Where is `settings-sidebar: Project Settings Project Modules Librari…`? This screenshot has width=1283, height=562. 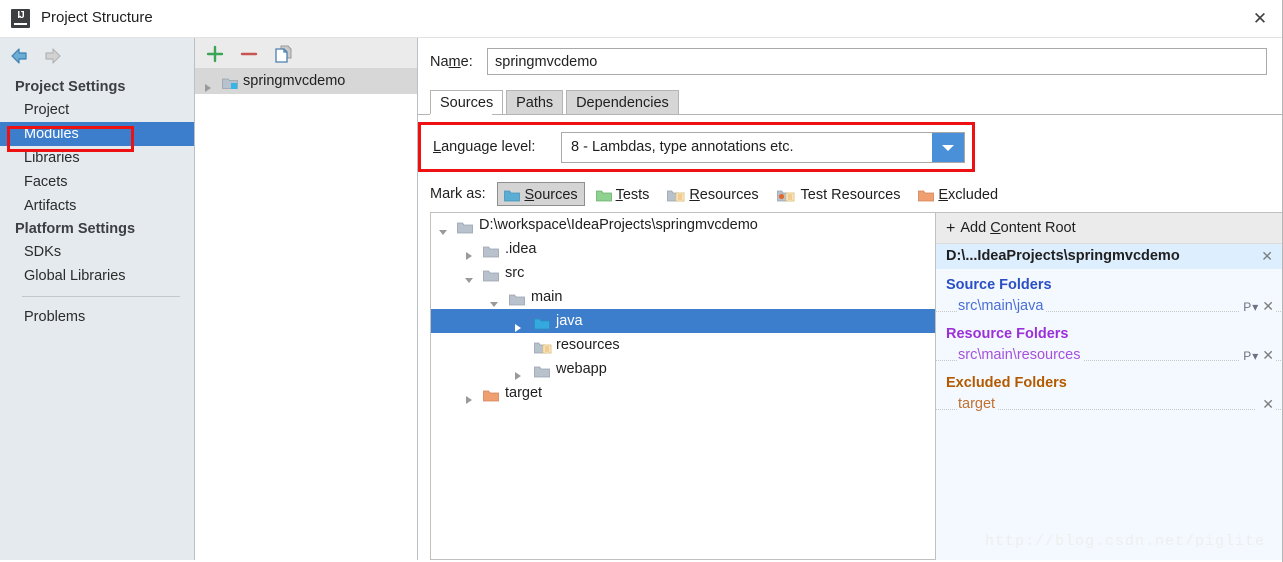 settings-sidebar: Project Settings Project Modules Librari… is located at coordinates (97, 300).